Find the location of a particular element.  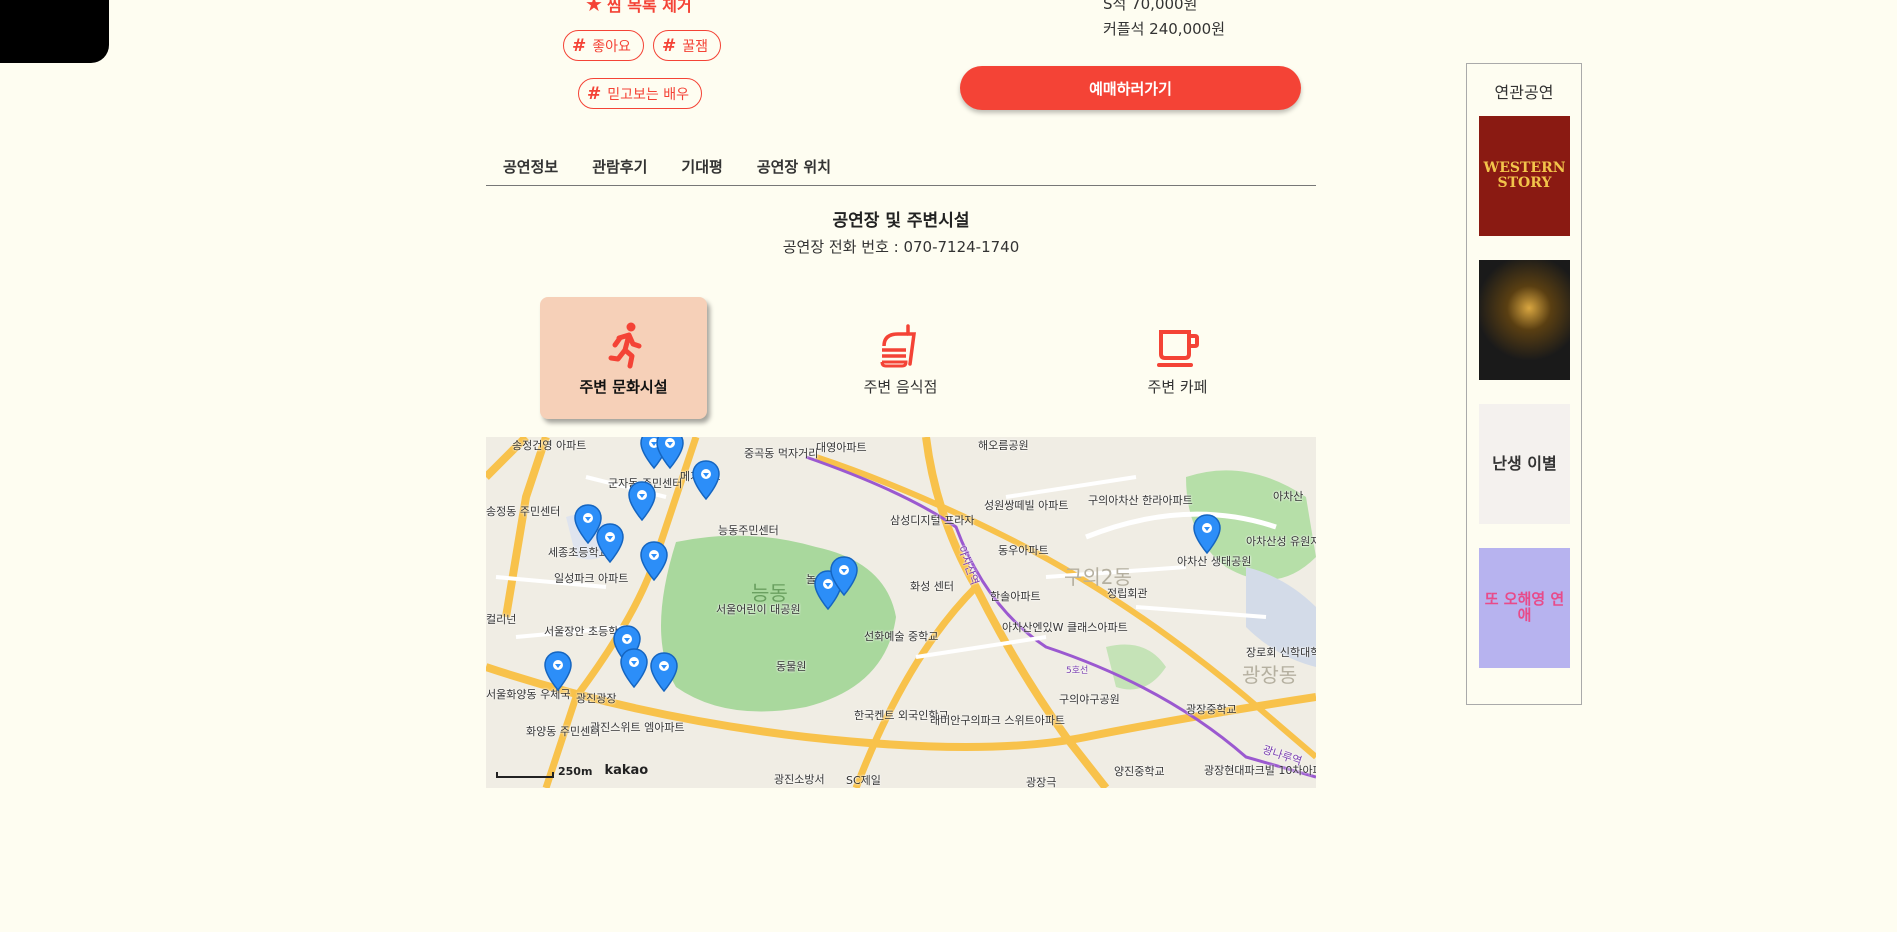

map-label: 선화예술 중학교 is located at coordinates (901, 636).